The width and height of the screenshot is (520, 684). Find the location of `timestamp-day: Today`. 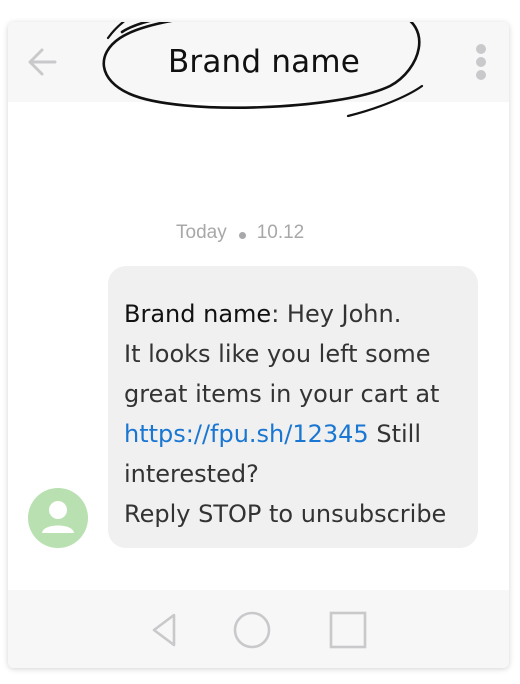

timestamp-day: Today is located at coordinates (201, 232).